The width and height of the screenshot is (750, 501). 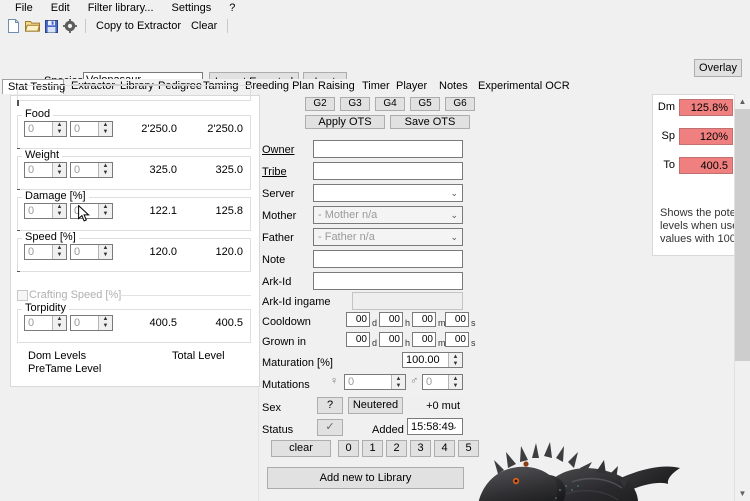 What do you see at coordinates (91, 170) in the screenshot?
I see `stat-dom-level-weight: 0 ▲ ▼` at bounding box center [91, 170].